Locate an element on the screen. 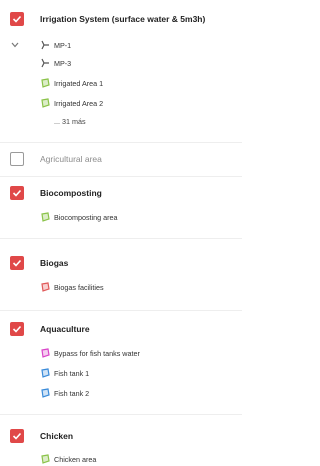 This screenshot has height=466, width=320. layer-checkbox-chicken is located at coordinates (17, 436).